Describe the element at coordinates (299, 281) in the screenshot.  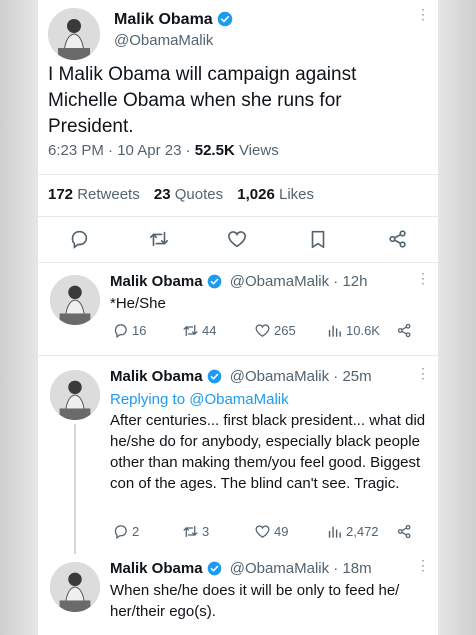
I see `reply-handle-time: @ObamaMalik · 12h` at that location.